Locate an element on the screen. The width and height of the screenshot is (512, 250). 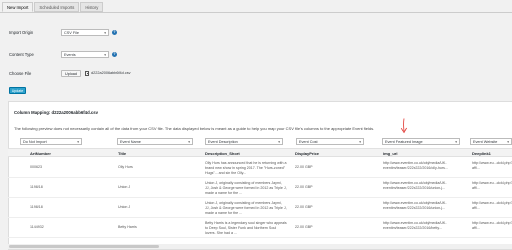
cell-artnumber: 000623 is located at coordinates (36, 167).